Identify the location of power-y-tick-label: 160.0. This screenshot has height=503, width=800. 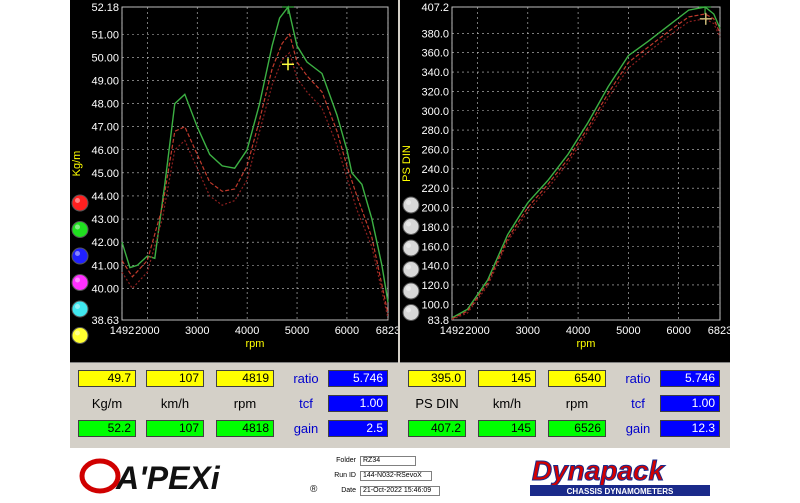
(435, 247).